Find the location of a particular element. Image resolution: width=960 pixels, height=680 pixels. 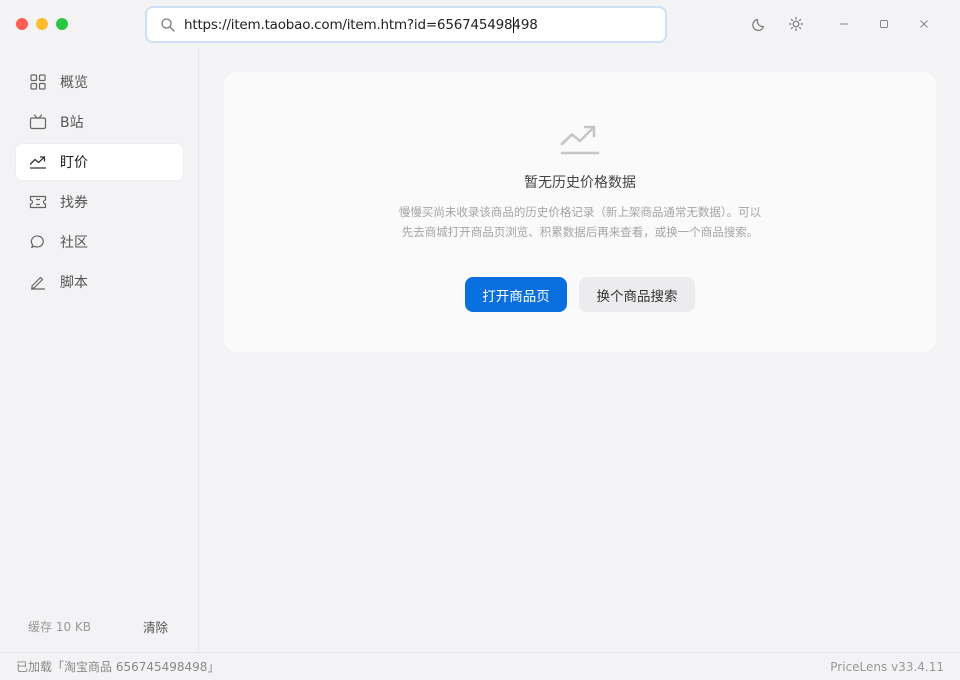

sidebar-item-price-watch: 盯价 is located at coordinates (99, 162).